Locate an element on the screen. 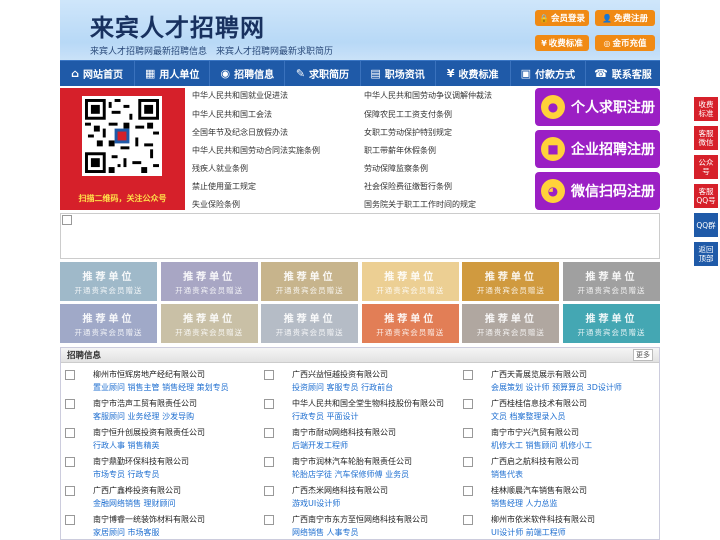 This screenshot has height=540, width=720. company-name-link: 柳州市依米软件科技有限公司 is located at coordinates (543, 519).